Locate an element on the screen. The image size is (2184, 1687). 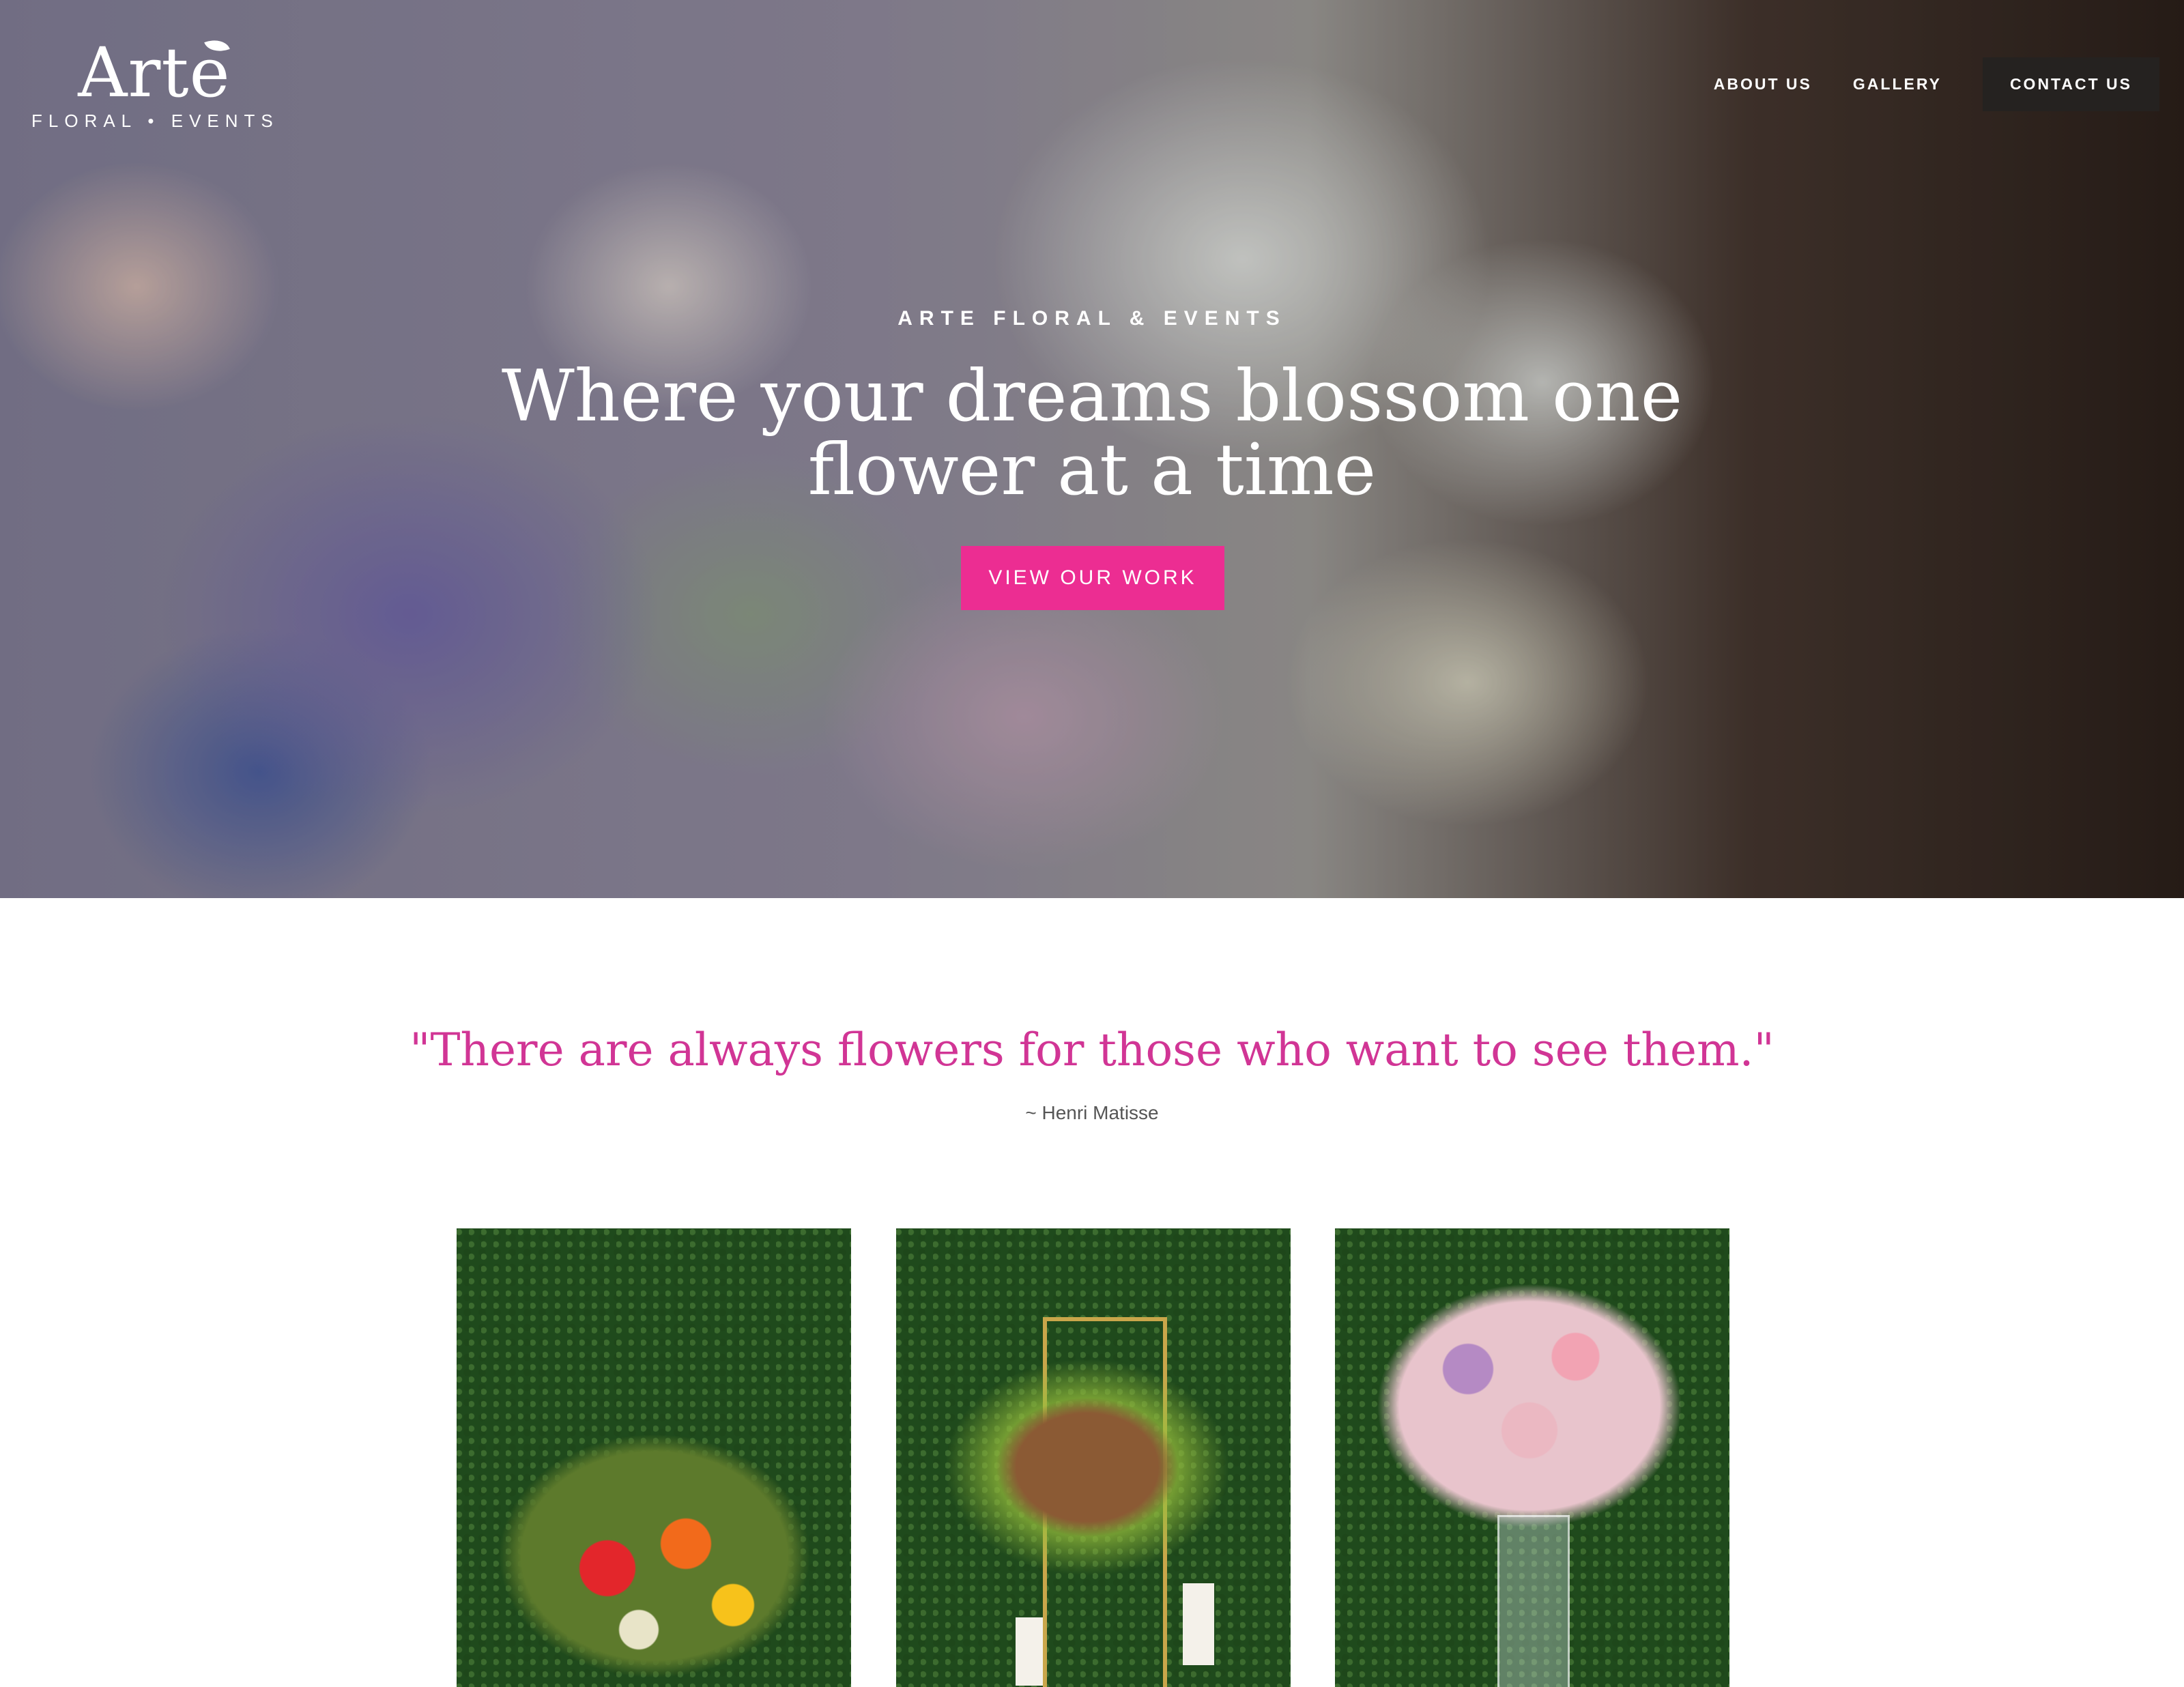
logo-tagline: FLORAL • EVENTS is located at coordinates (155, 121).